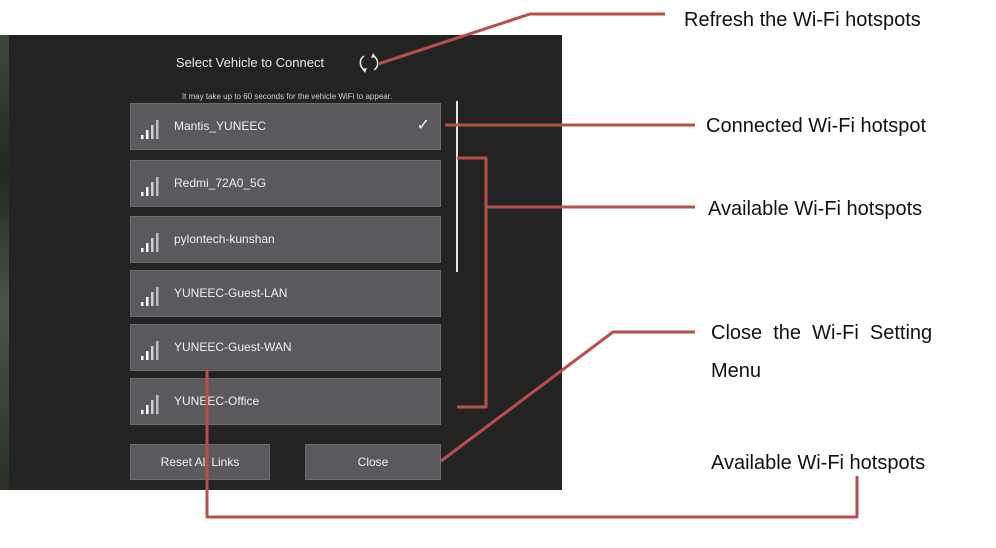 The width and height of the screenshot is (996, 548). Describe the element at coordinates (816, 126) in the screenshot. I see `annotation-connected: Connected Wi-Fi hotspot` at that location.